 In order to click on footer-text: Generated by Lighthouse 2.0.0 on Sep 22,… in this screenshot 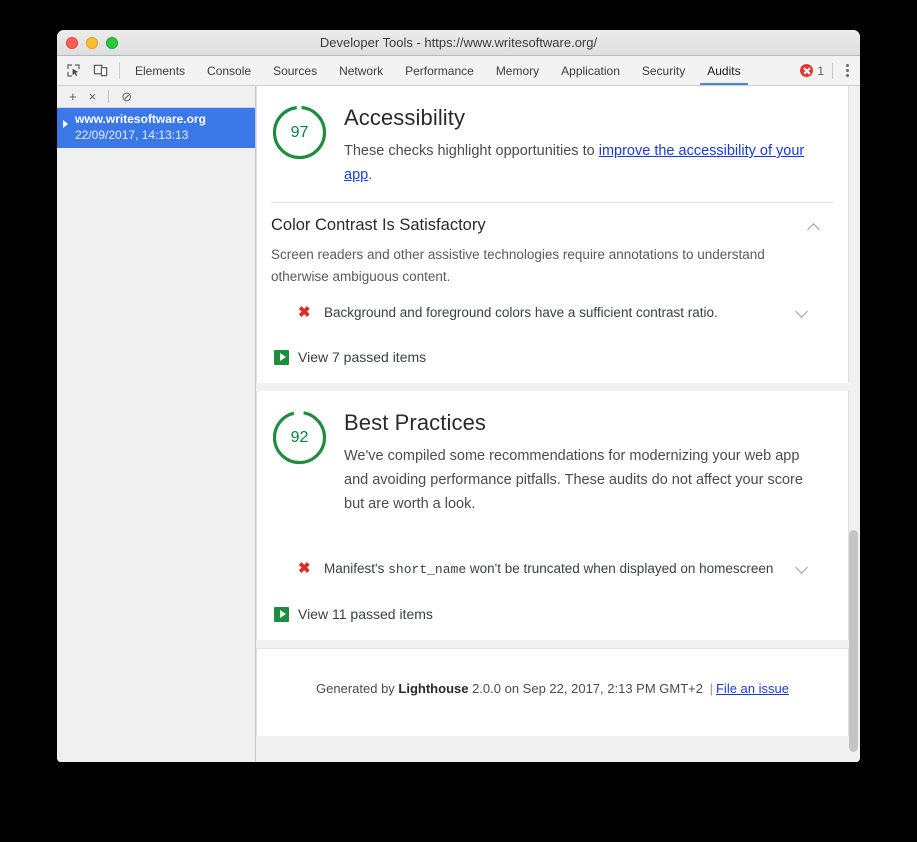, I will do `click(552, 688)`.